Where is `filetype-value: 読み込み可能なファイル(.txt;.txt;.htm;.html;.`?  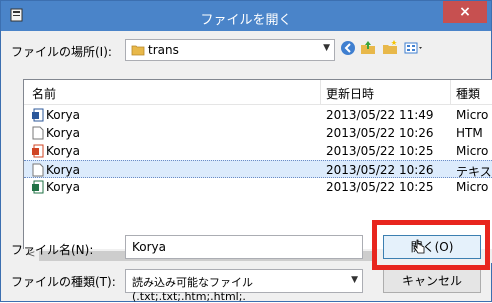
filetype-value: 読み込み可能なファイル(.txt;.txt;.htm;.html;. is located at coordinates (192, 289).